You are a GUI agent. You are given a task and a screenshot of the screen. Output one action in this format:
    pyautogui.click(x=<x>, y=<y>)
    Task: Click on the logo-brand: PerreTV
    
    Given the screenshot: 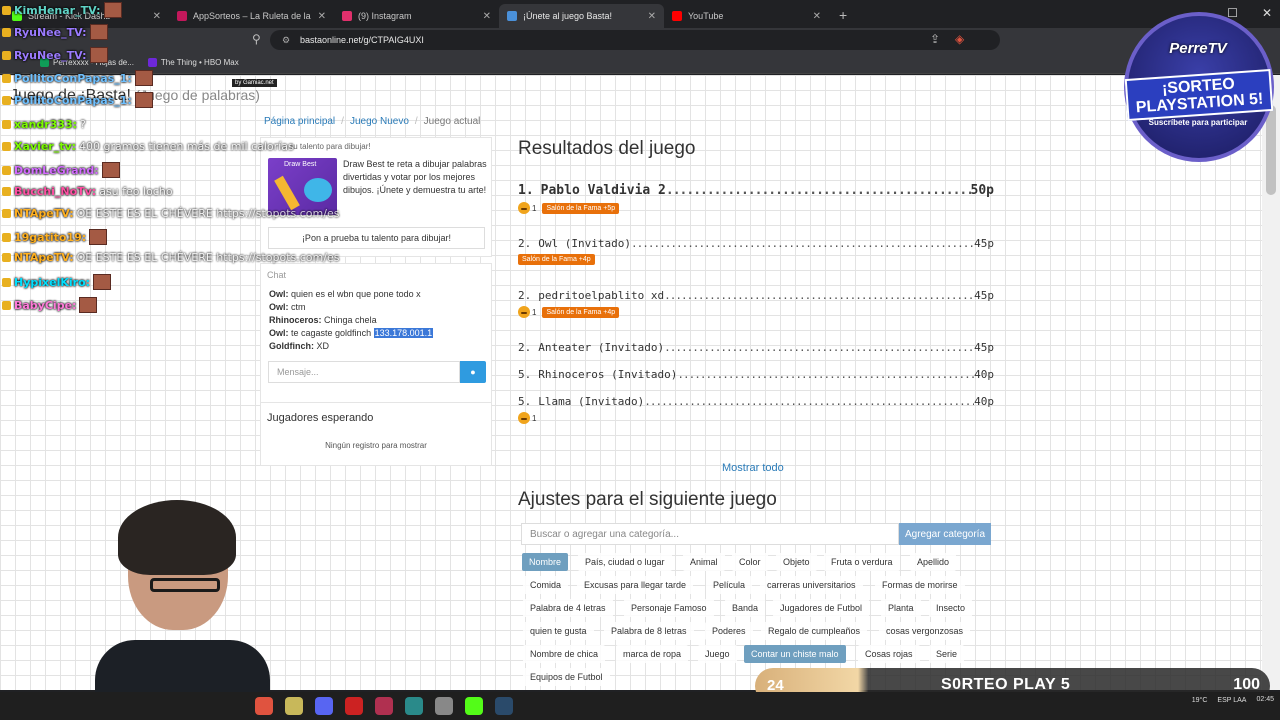 What is the action you would take?
    pyautogui.click(x=1198, y=48)
    